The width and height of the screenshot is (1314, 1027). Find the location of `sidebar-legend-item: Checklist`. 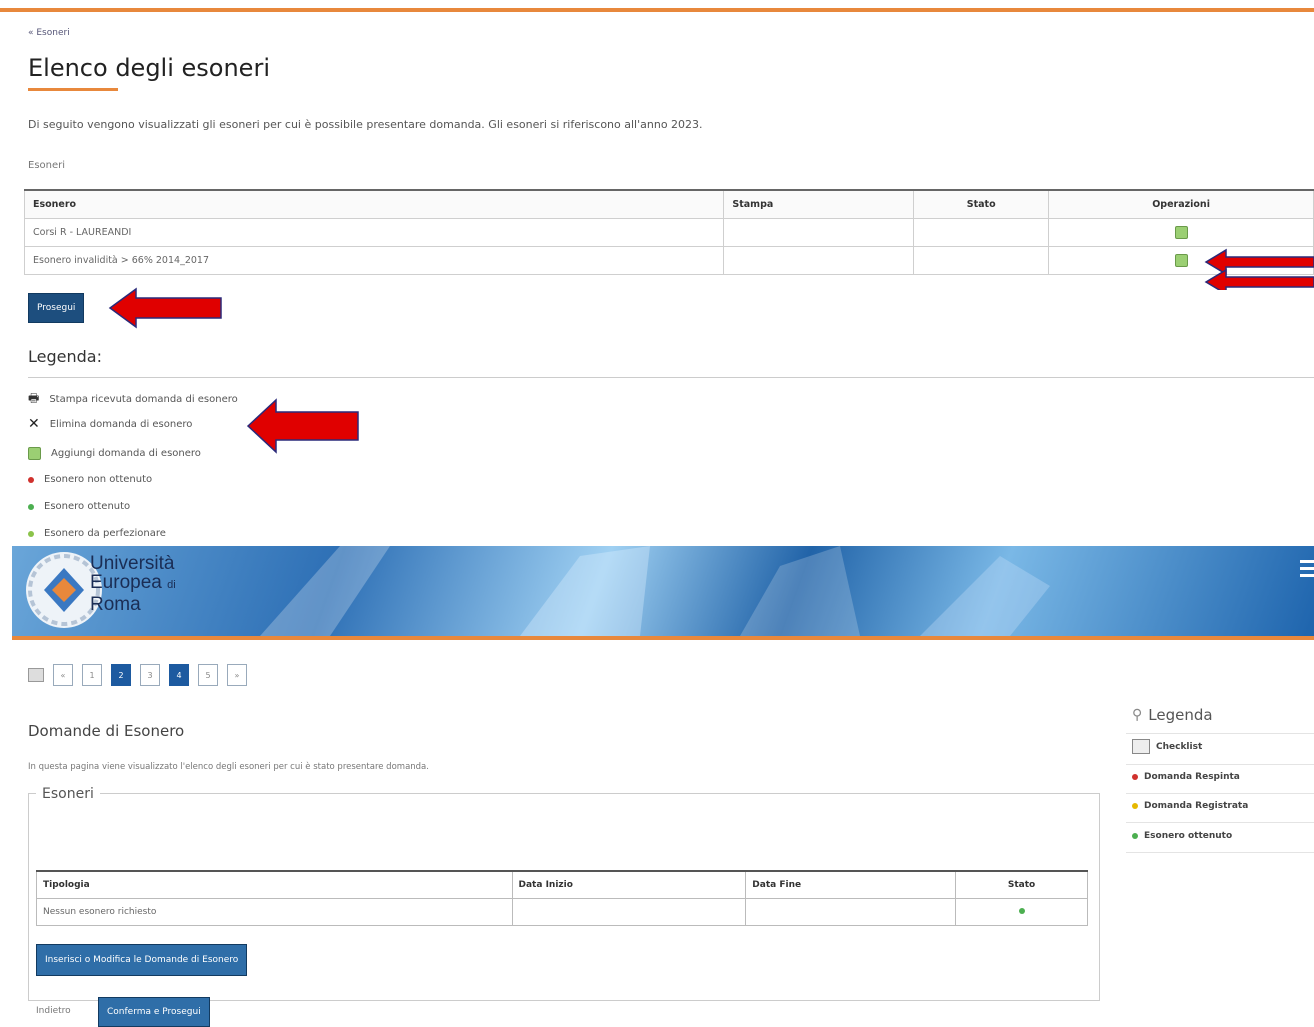

sidebar-legend-item: Checklist is located at coordinates (1167, 746).